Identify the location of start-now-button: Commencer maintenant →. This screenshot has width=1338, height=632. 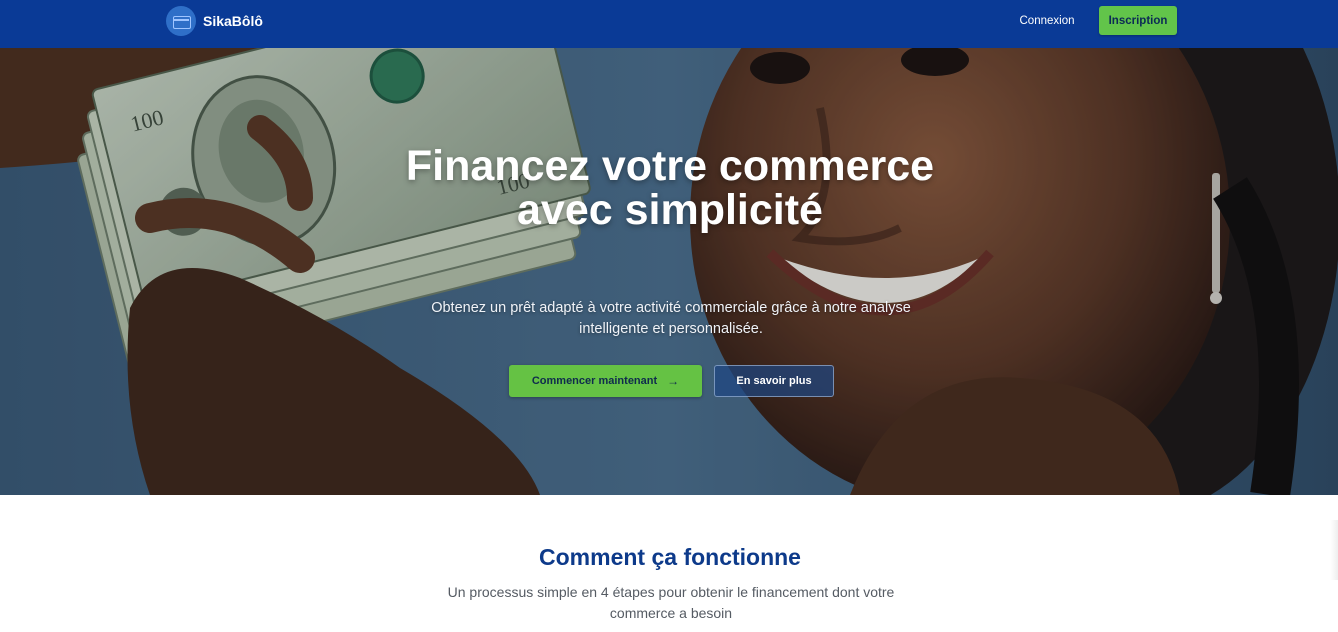
(605, 381).